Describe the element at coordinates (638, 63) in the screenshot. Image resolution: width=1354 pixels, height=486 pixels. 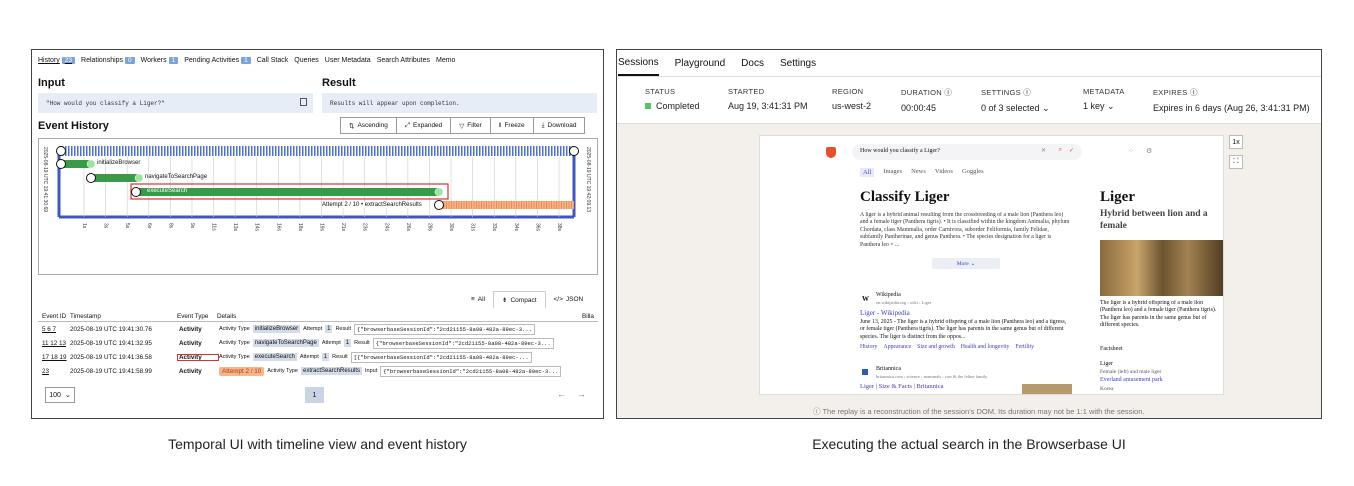
I see `nav-sessions: Sessions` at that location.